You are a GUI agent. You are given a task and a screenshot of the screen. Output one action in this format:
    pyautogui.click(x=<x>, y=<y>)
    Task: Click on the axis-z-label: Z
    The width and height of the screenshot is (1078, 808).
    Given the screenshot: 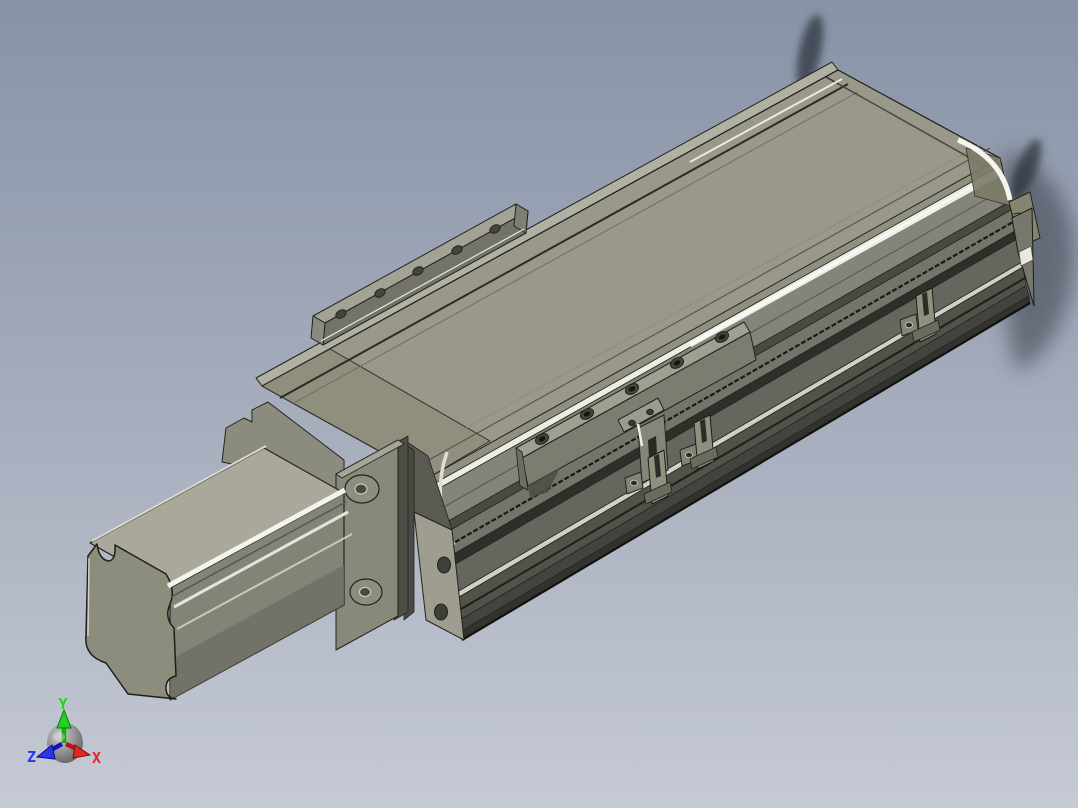 What is the action you would take?
    pyautogui.click(x=31, y=757)
    